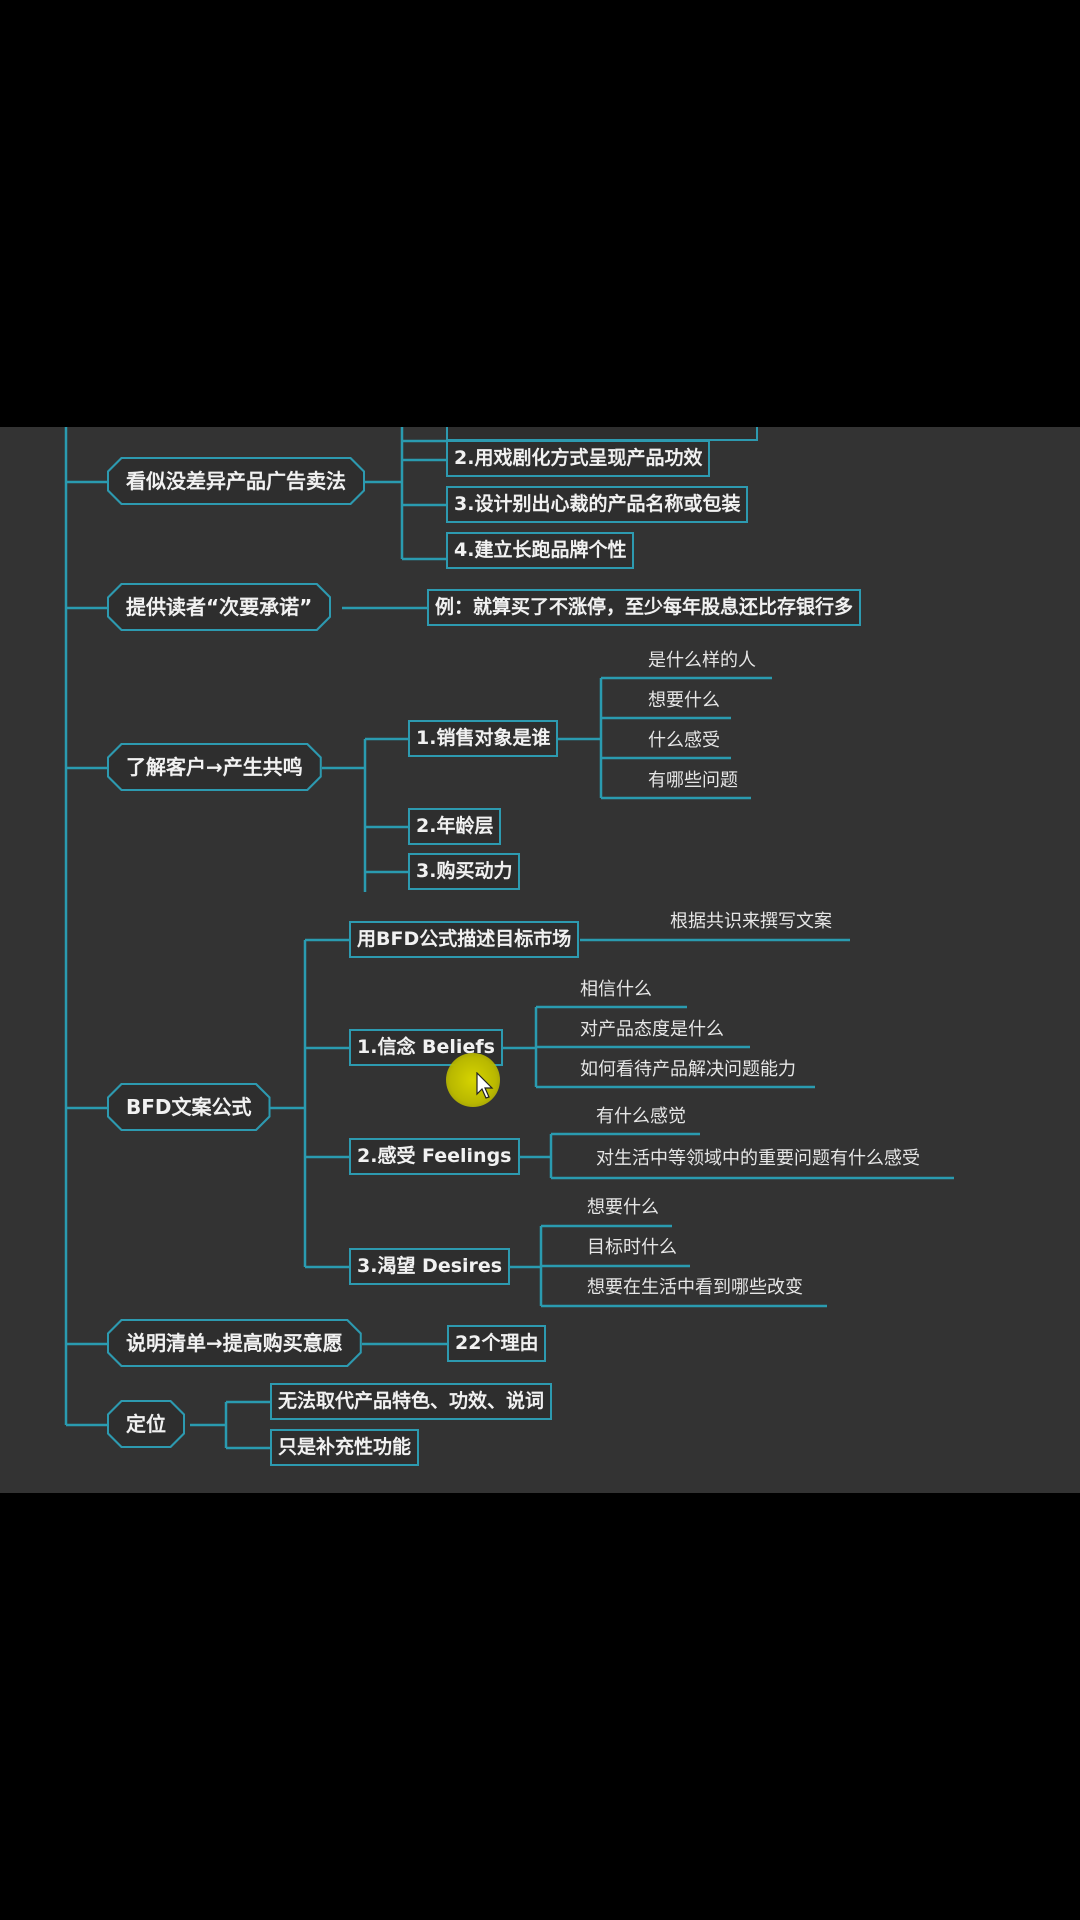  I want to click on leaf-item: 目标时什么, so click(632, 1248).